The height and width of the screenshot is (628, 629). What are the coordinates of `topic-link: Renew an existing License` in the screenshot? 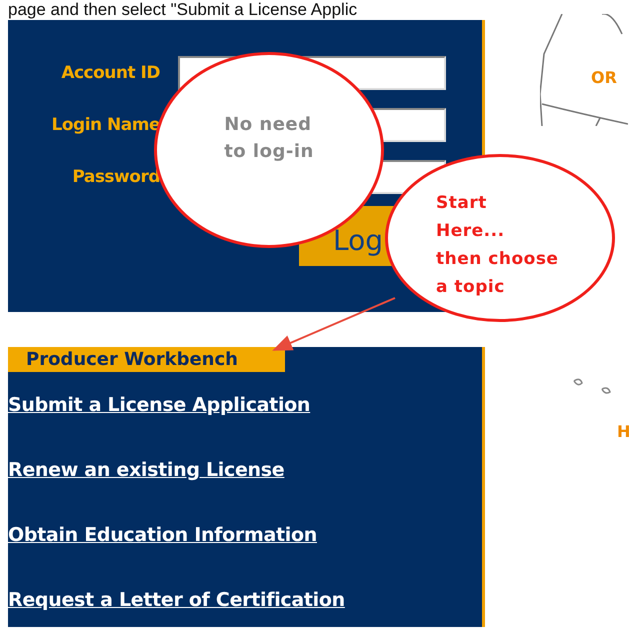 It's located at (146, 470).